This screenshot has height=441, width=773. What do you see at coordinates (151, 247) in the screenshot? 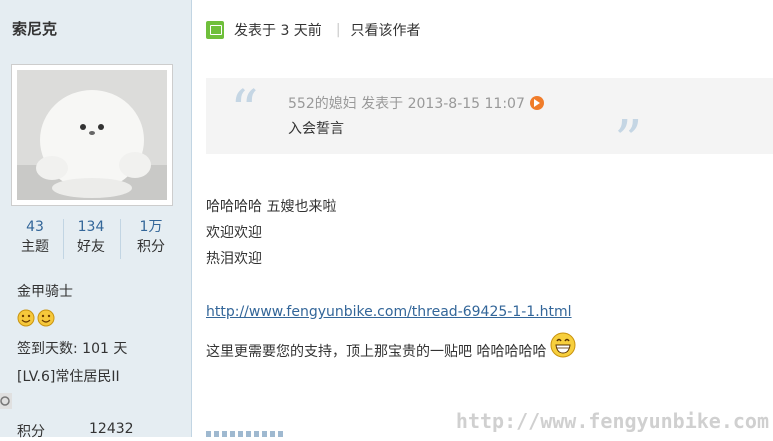
I see `stat-points-label: 积分` at bounding box center [151, 247].